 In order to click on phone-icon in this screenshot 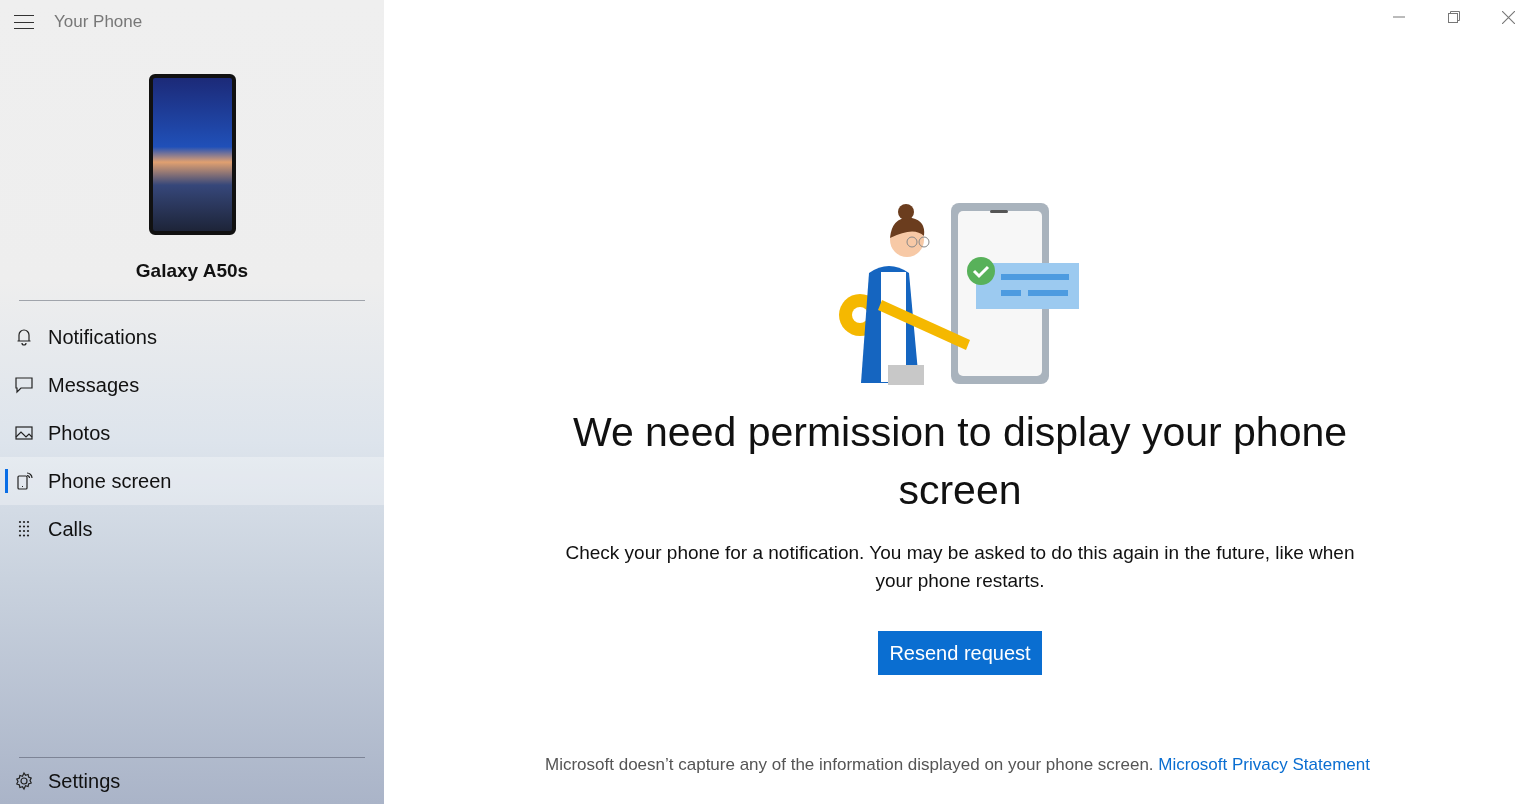, I will do `click(24, 480)`.